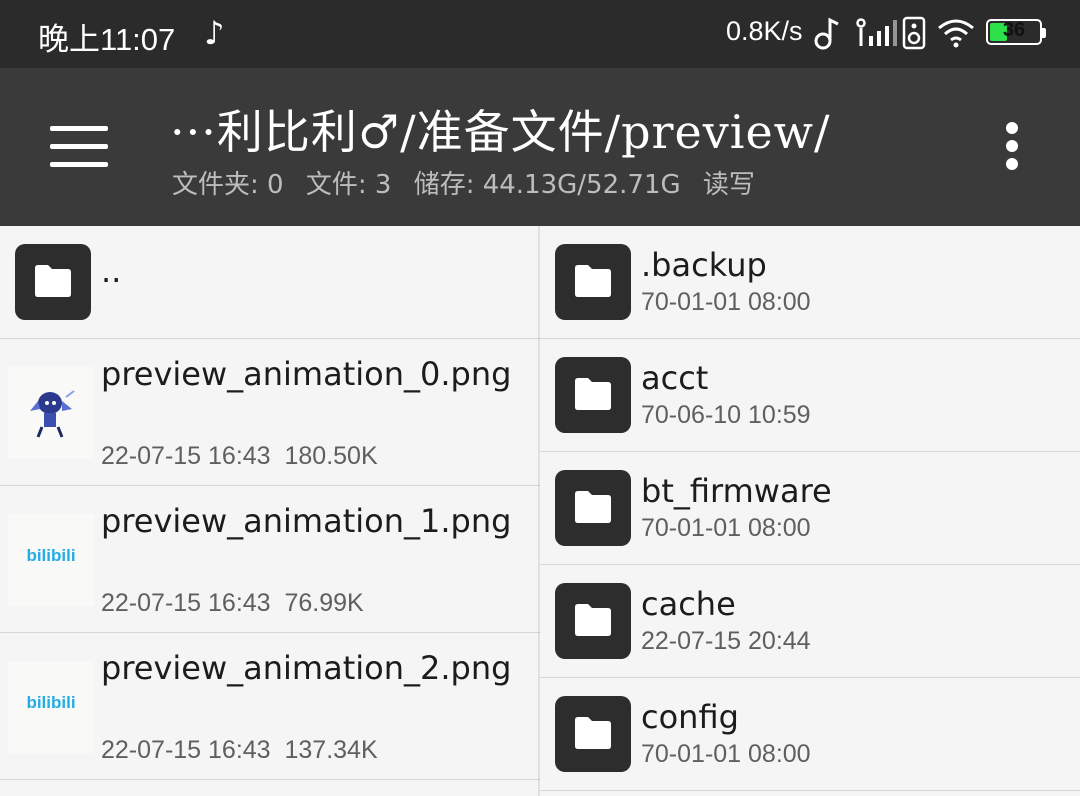 This screenshot has height=796, width=1080. I want to click on hamburger-icon, so click(79, 128).